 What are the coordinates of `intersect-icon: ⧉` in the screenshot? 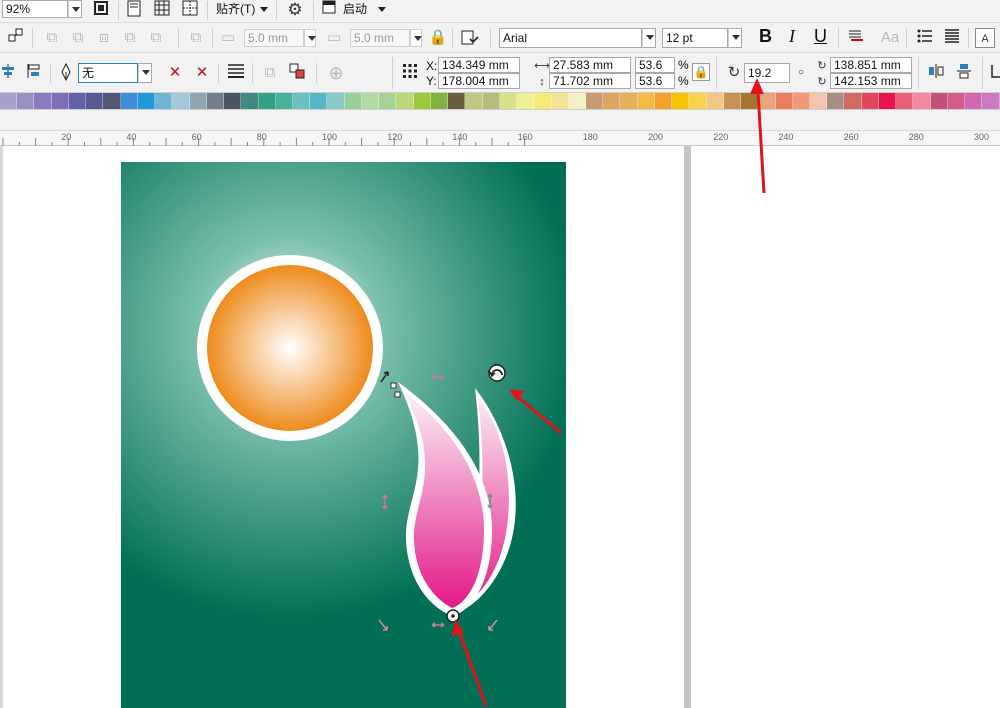 It's located at (130, 38).